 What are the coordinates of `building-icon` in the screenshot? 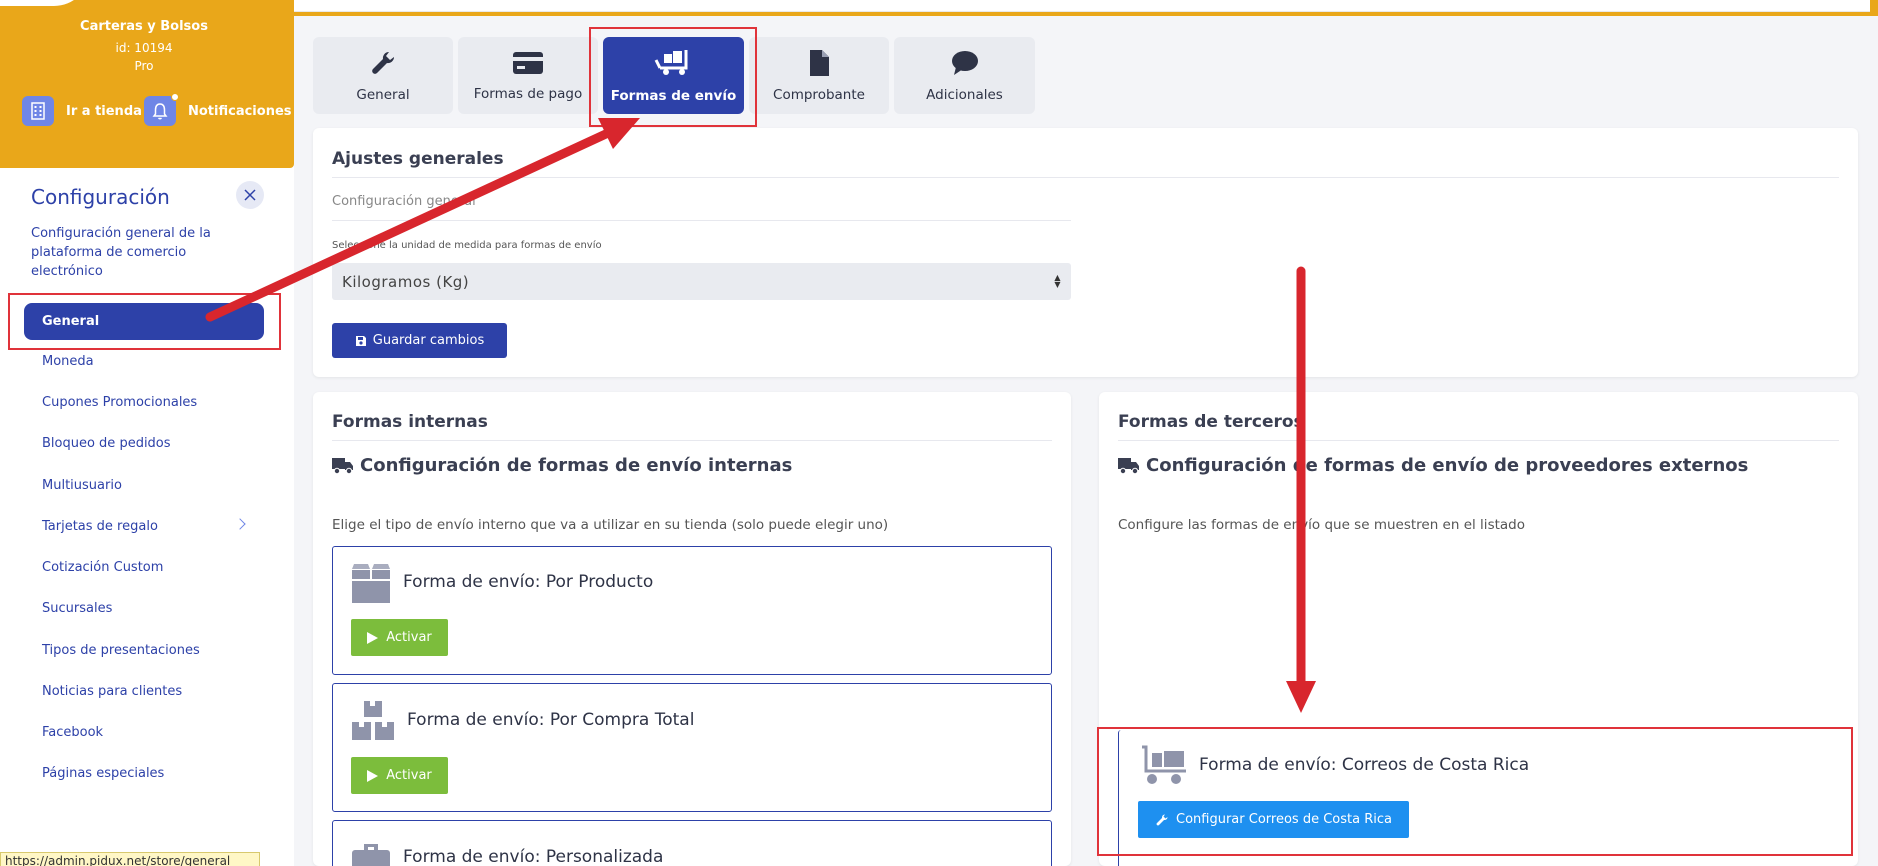 It's located at (38, 111).